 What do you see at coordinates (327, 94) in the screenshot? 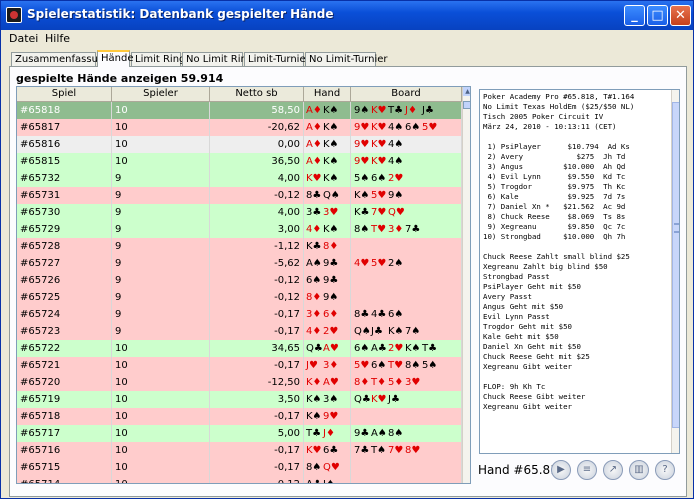
I see `column-header-hand: Hand` at bounding box center [327, 94].